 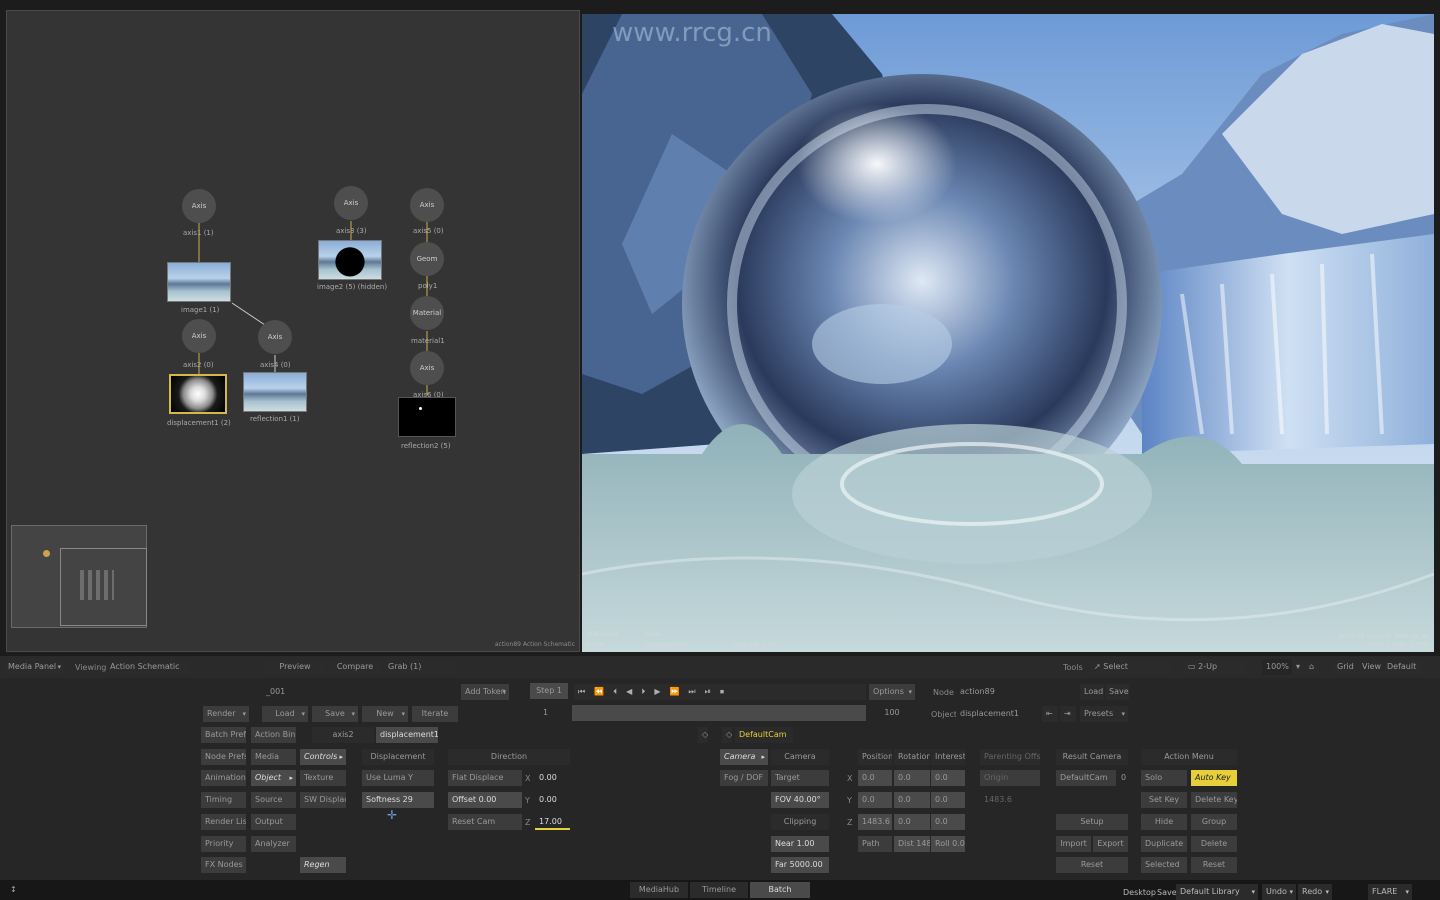 What do you see at coordinates (223, 844) in the screenshot?
I see `priority-button: Priority` at bounding box center [223, 844].